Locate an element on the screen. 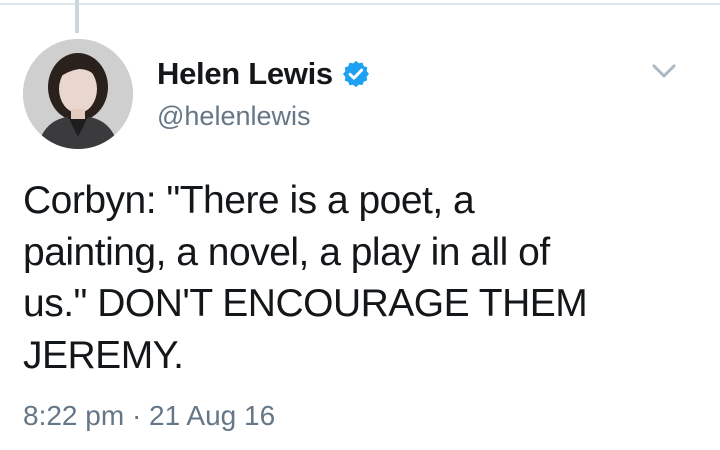  avatar is located at coordinates (78, 94).